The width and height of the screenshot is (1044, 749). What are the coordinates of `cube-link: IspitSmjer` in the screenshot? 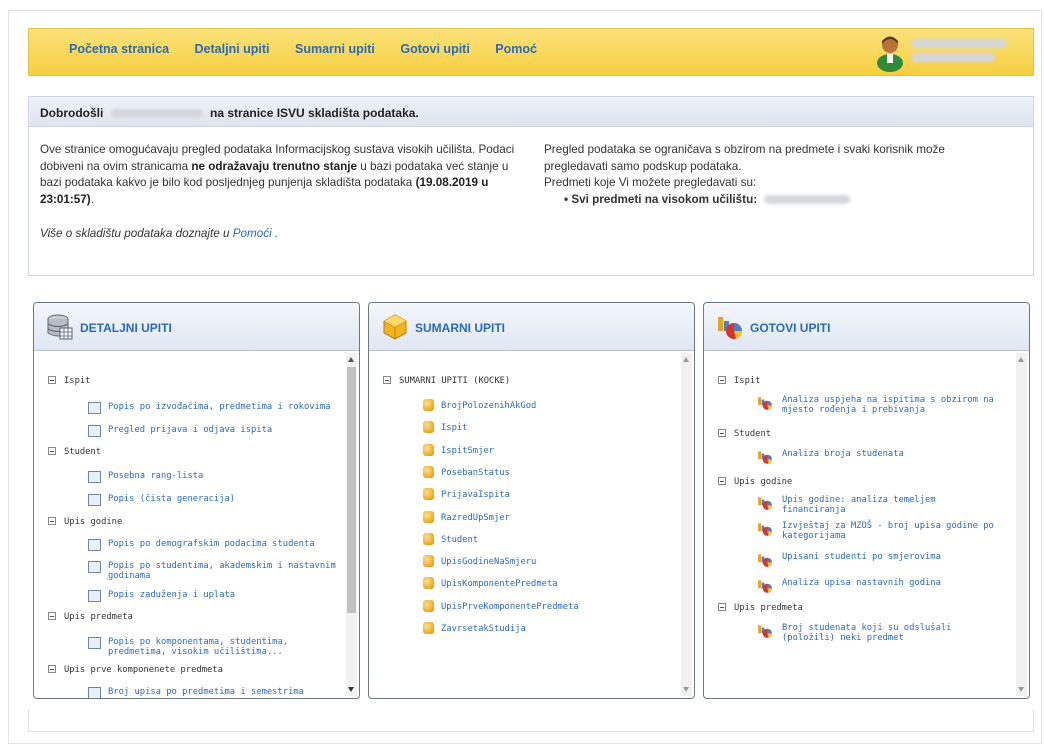 It's located at (458, 449).